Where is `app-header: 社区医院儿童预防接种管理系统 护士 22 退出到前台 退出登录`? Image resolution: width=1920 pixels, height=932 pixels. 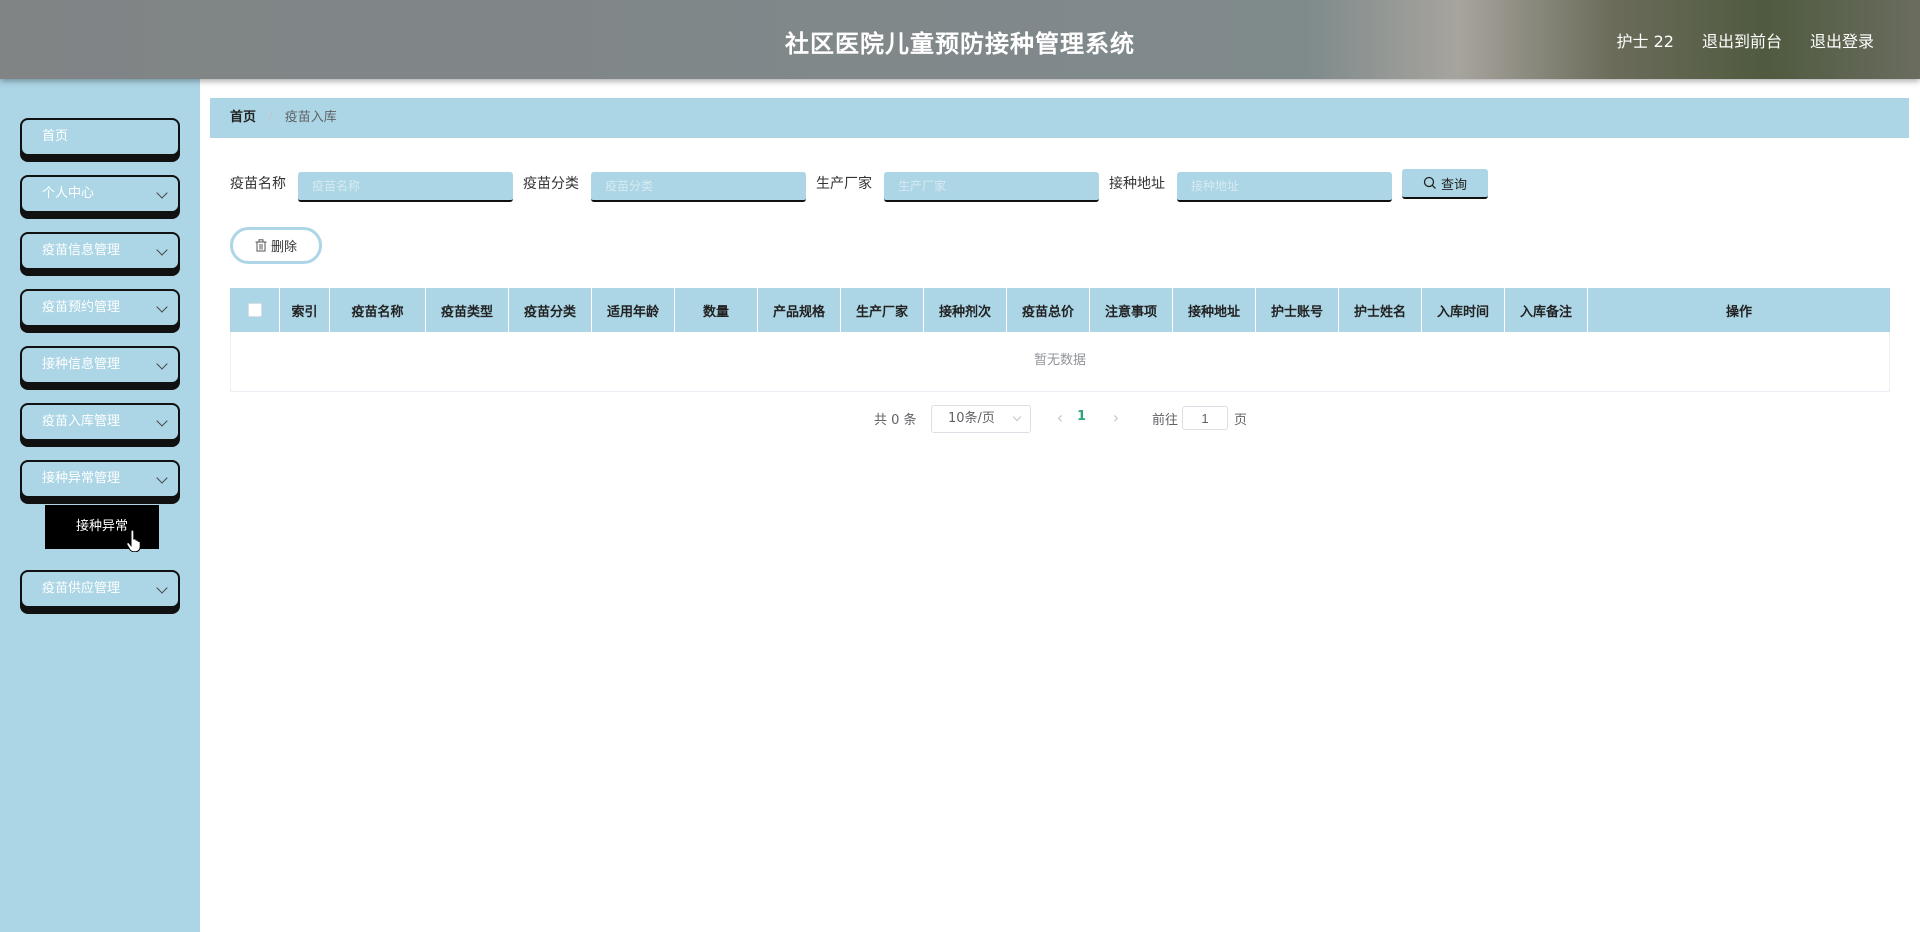
app-header: 社区医院儿童预防接种管理系统 护士 22 退出到前台 退出登录 is located at coordinates (960, 39).